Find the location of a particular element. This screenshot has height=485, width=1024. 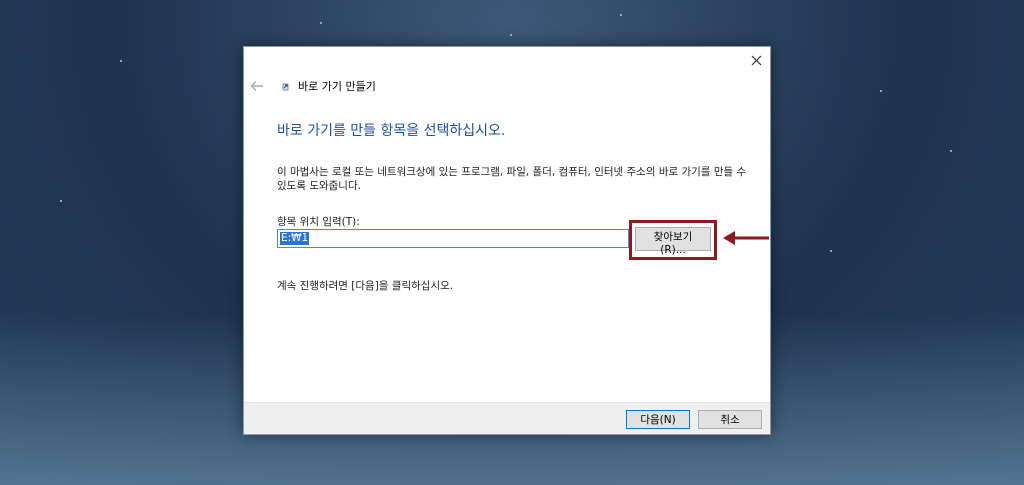

back-button is located at coordinates (258, 86).